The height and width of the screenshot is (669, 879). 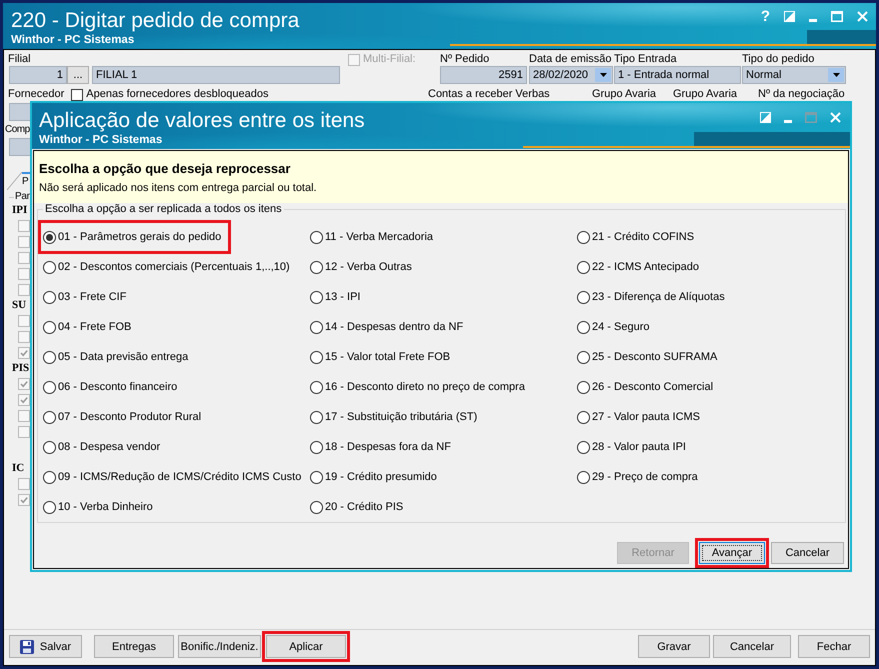 I want to click on dialog-heading: Escolha a opção que deseja reprocessar, so click(x=165, y=169).